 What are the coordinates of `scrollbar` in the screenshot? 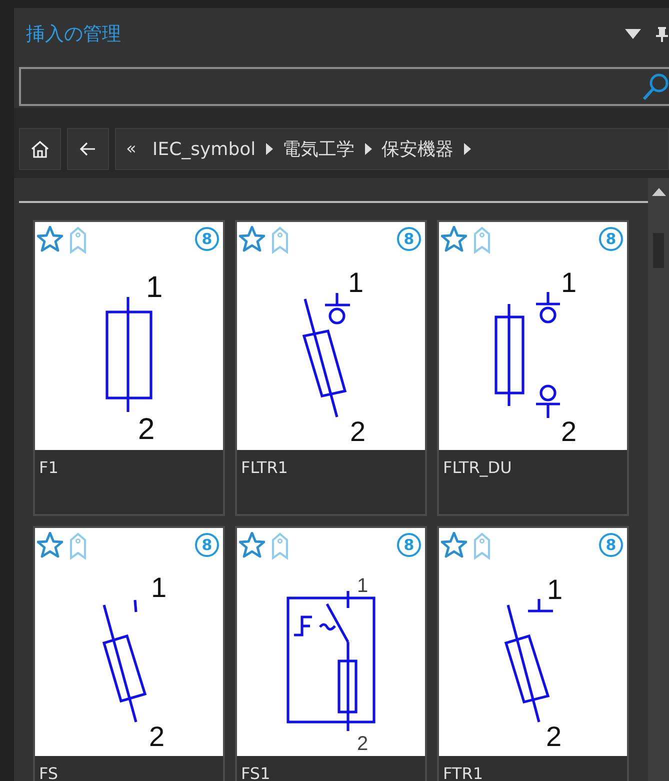 It's located at (658, 479).